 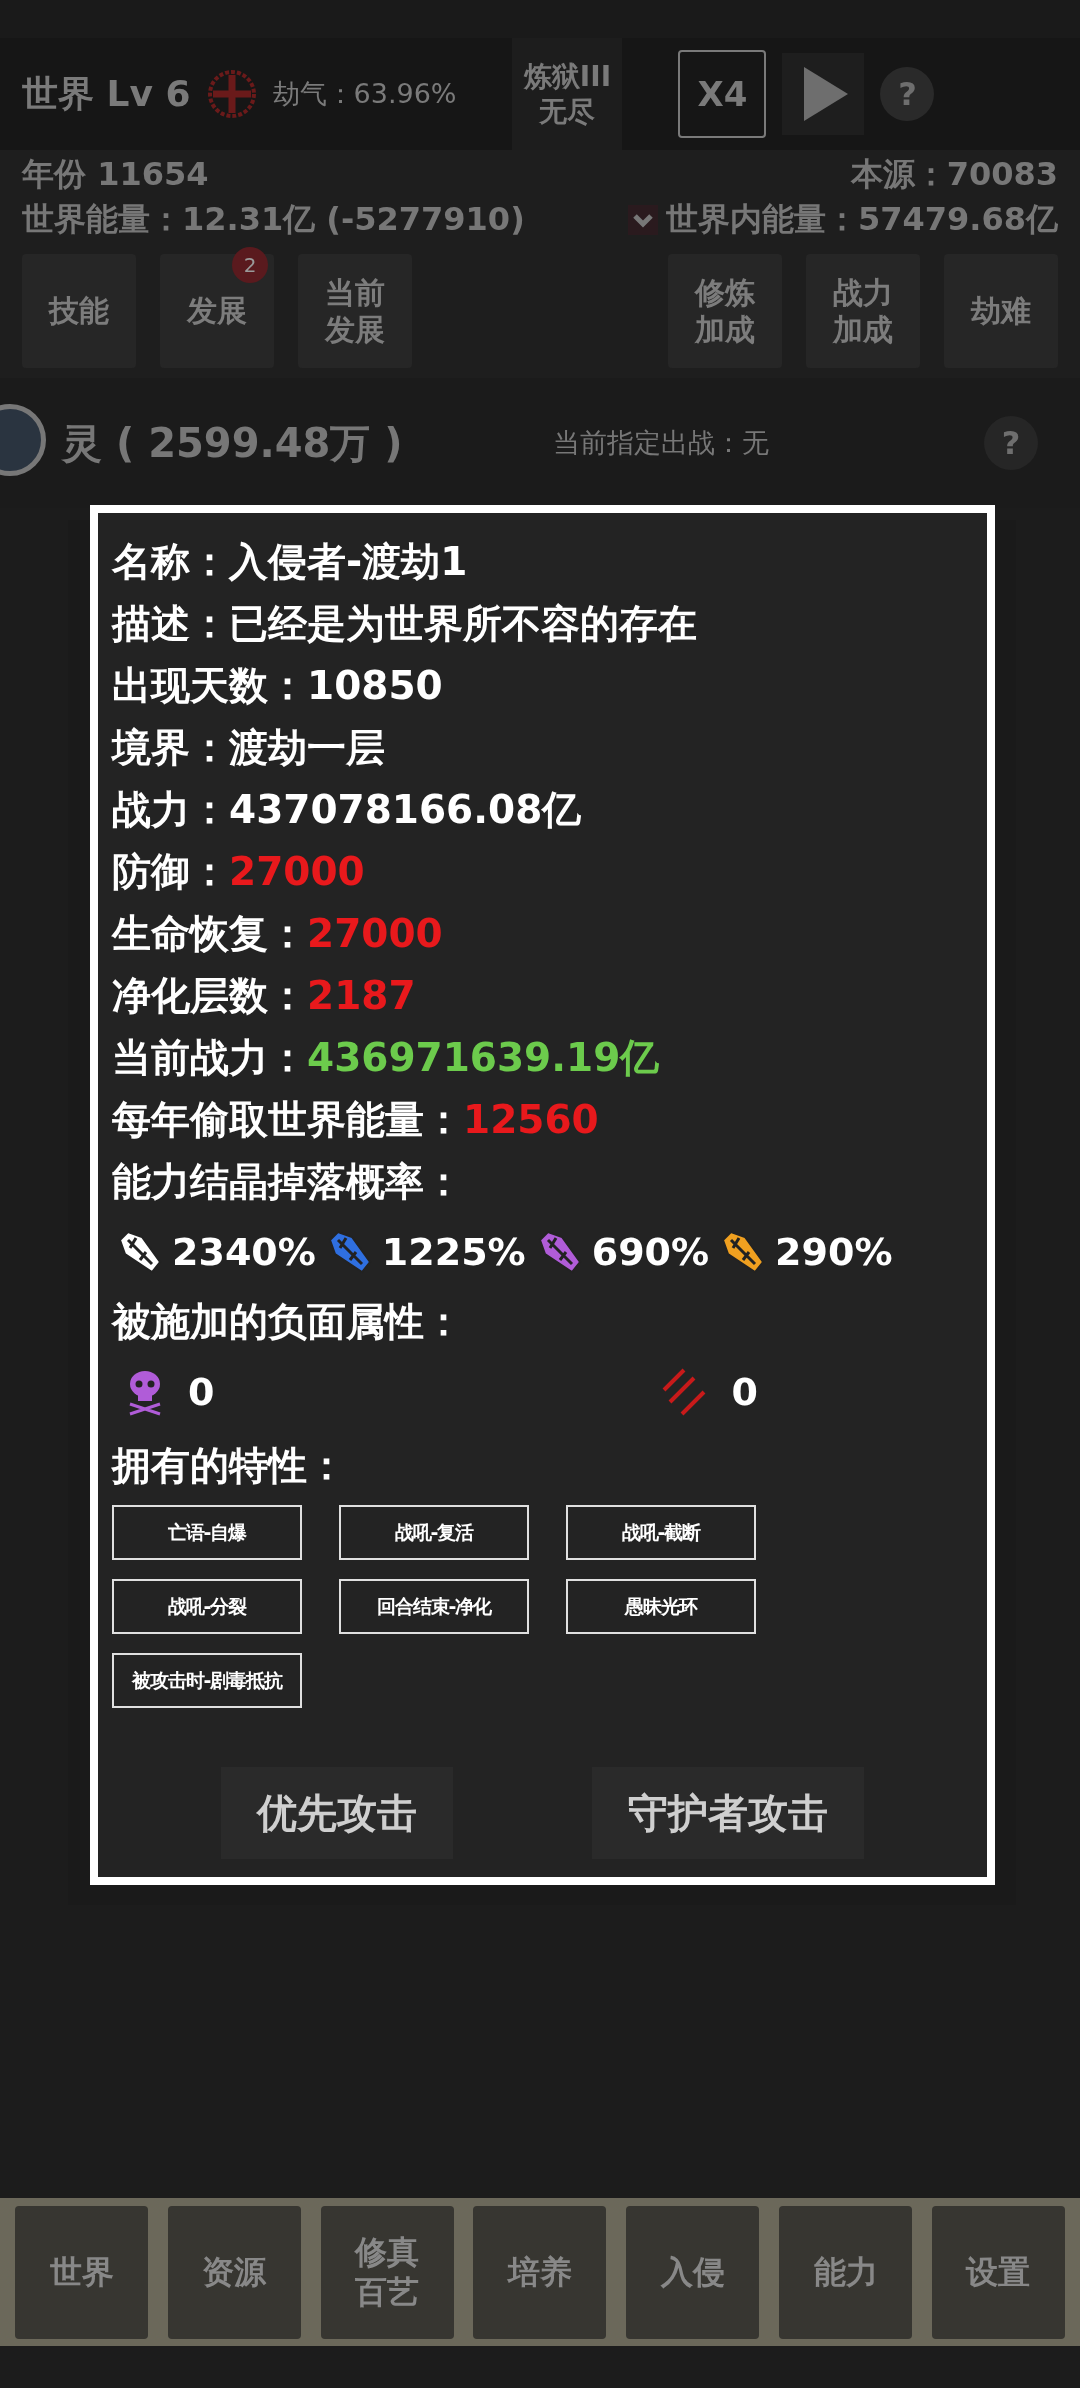 I want to click on assign-label: 当前指定出战：无, so click(x=660, y=442).